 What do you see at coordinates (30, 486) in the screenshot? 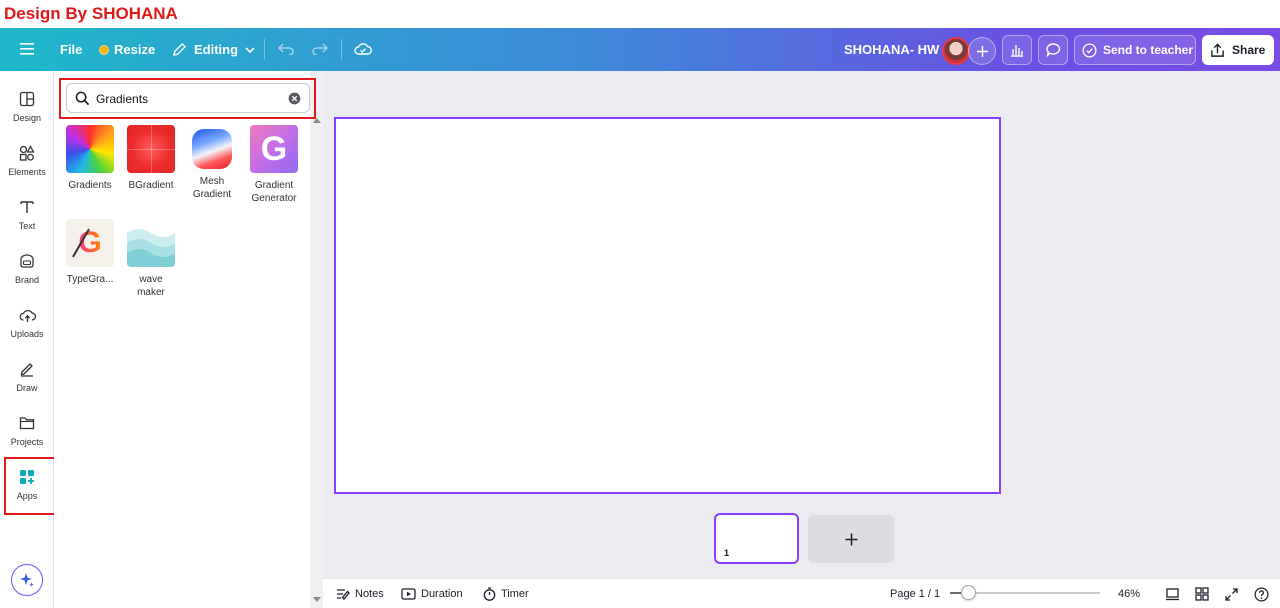
I see `apps-highlight-box` at bounding box center [30, 486].